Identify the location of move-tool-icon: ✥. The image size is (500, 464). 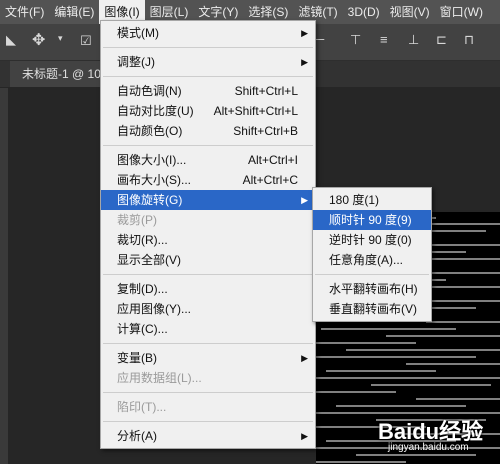
(38, 40).